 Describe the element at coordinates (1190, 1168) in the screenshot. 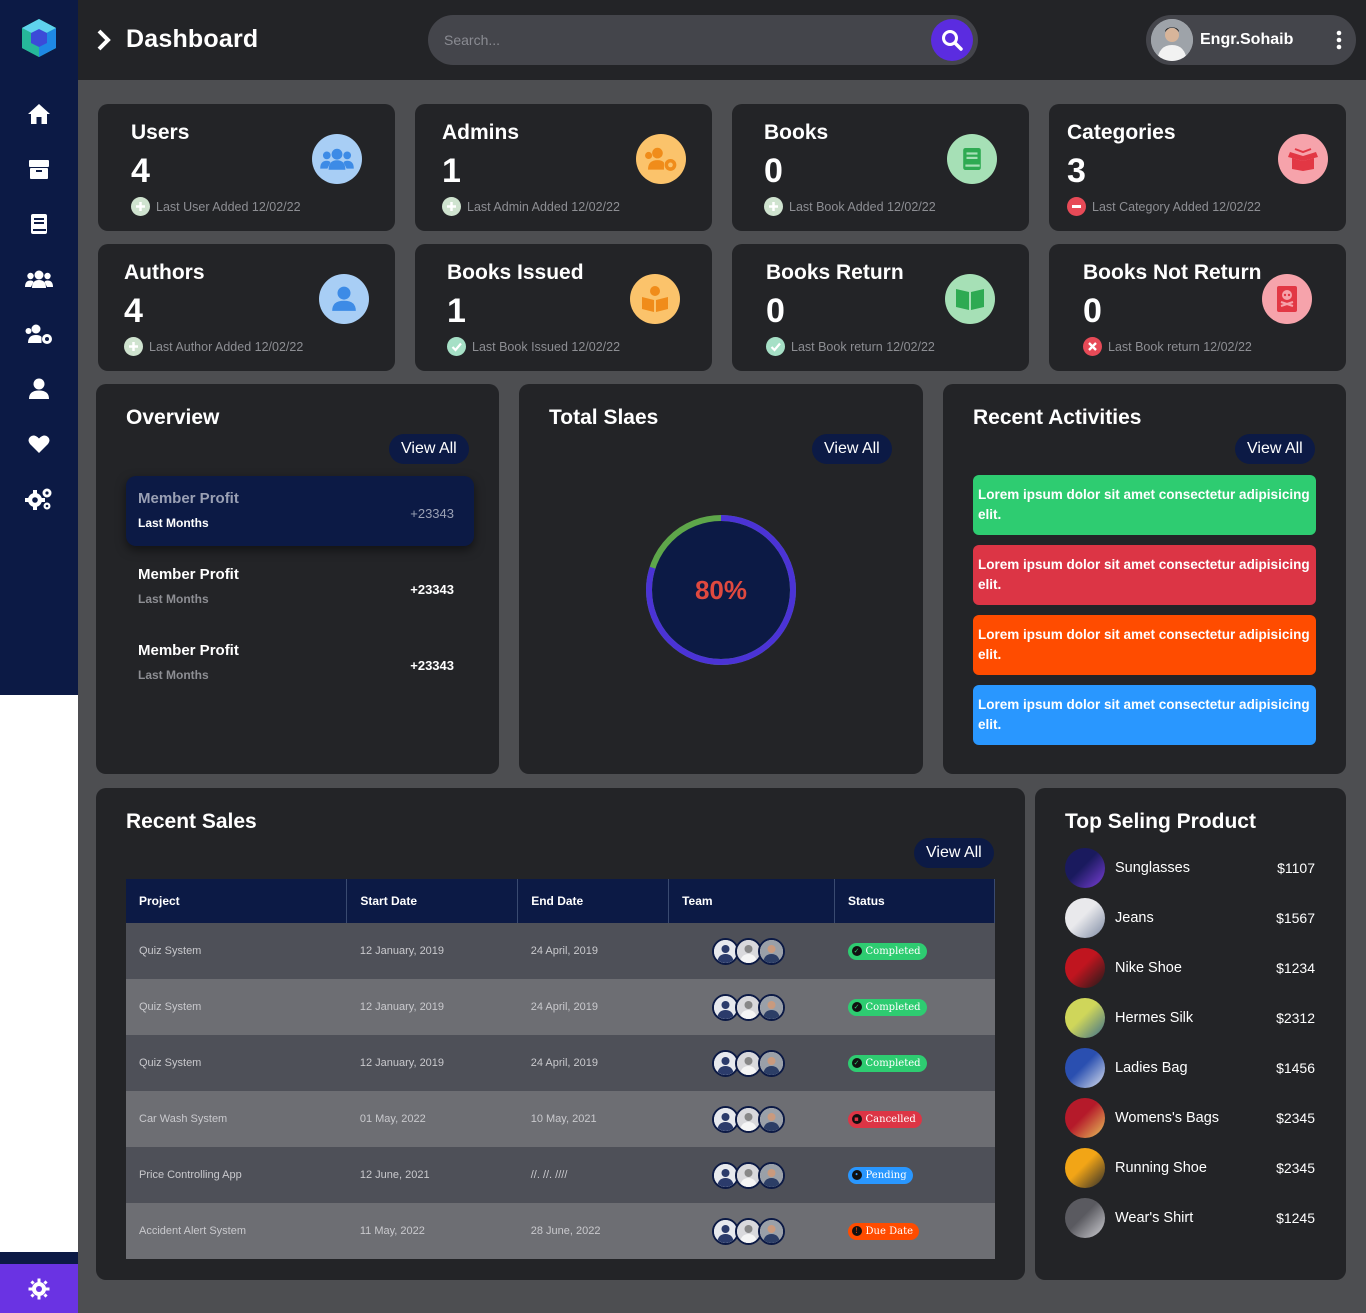

I see `product-item: Running Shoe $2345` at that location.